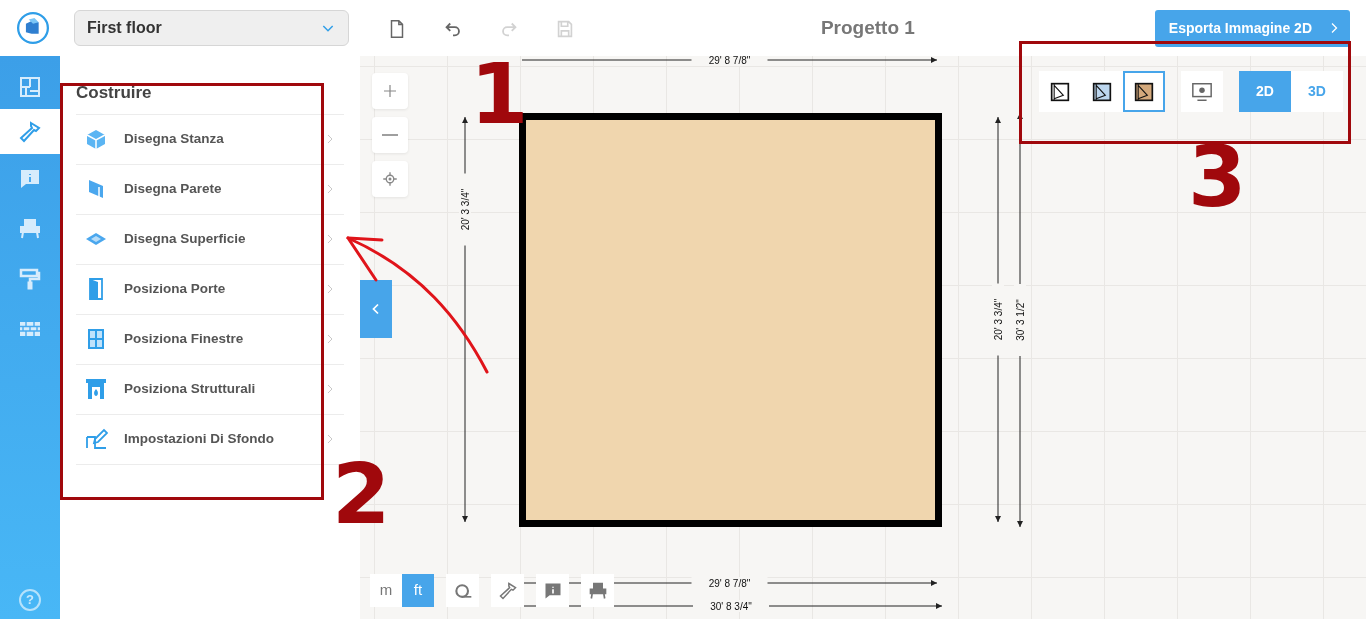 Image resolution: width=1366 pixels, height=619 pixels. I want to click on project-title: Progetto 1, so click(867, 27).